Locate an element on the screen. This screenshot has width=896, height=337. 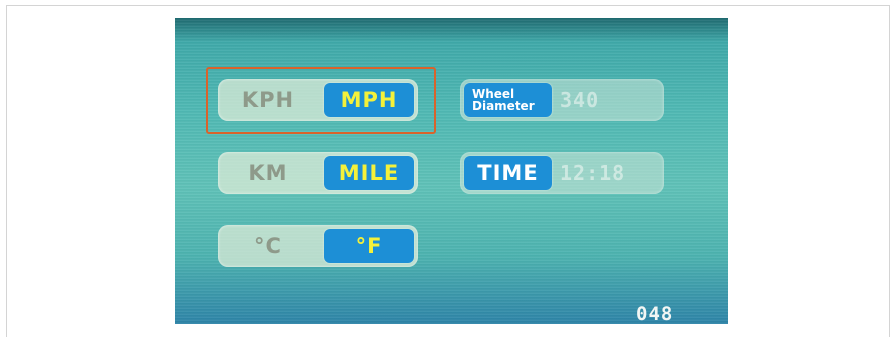
temperature-unit-celsius-option: °C is located at coordinates (268, 246).